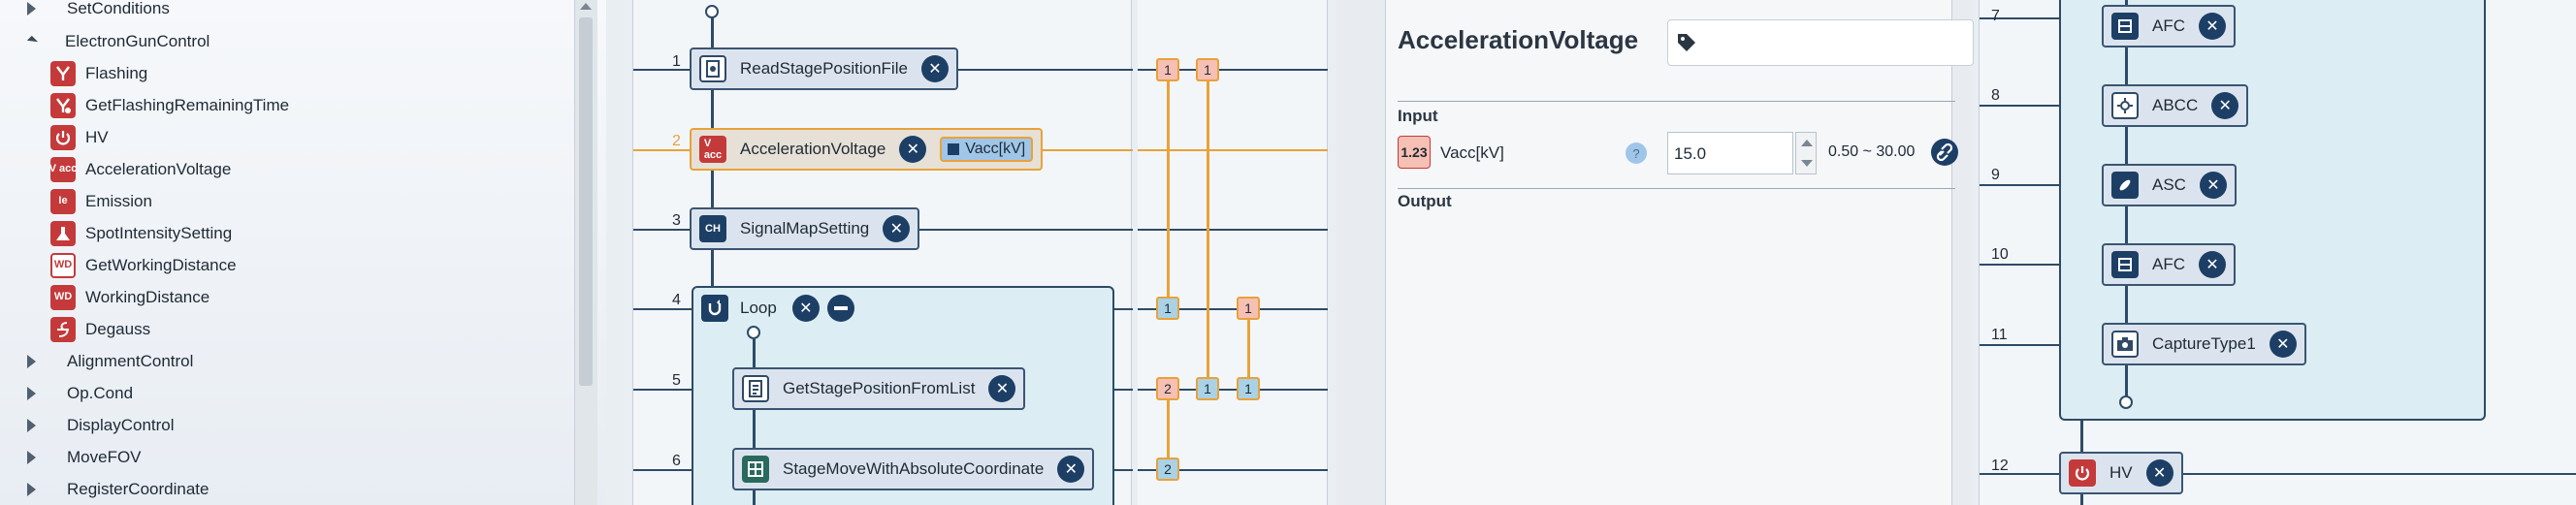 Image resolution: width=2576 pixels, height=505 pixels. I want to click on link-variable-button, so click(1944, 152).